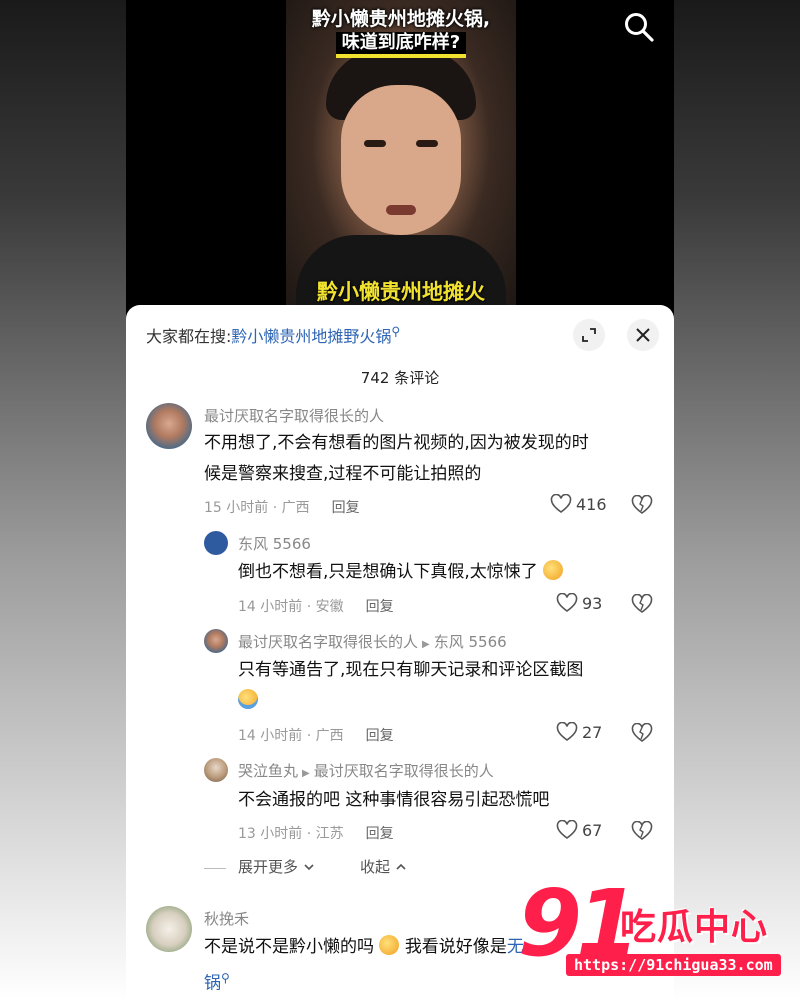  I want to click on expand-more-button: 展开更多, so click(276, 866).